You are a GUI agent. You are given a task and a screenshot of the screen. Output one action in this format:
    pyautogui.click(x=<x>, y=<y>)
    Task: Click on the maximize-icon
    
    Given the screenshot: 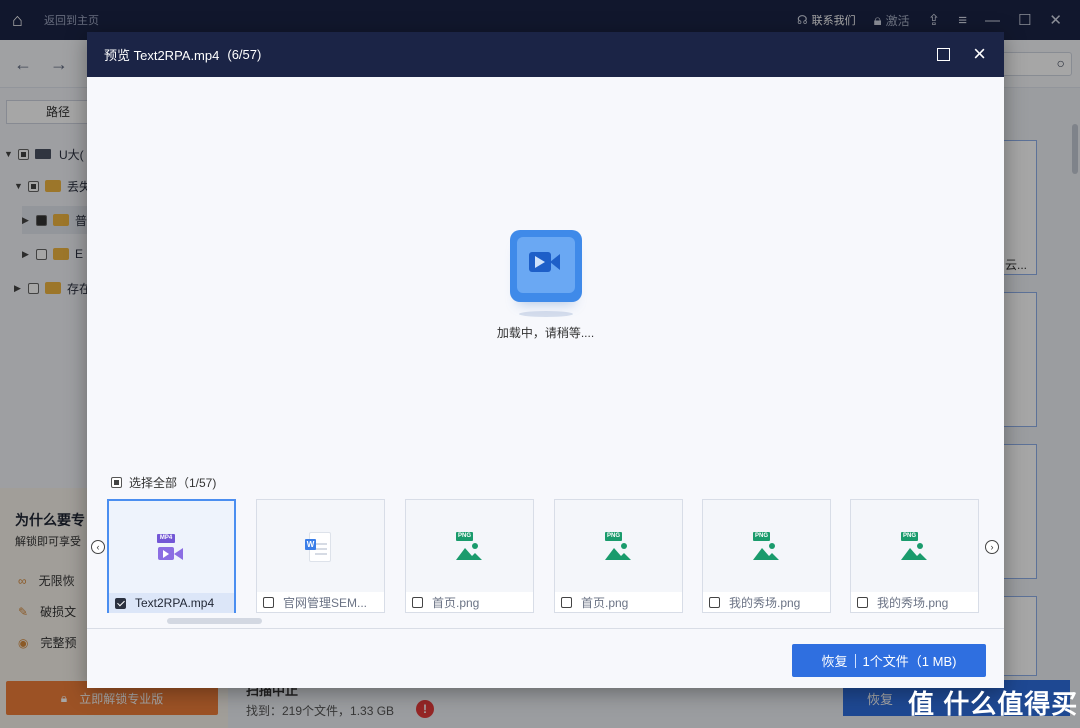 What is the action you would take?
    pyautogui.click(x=943, y=54)
    